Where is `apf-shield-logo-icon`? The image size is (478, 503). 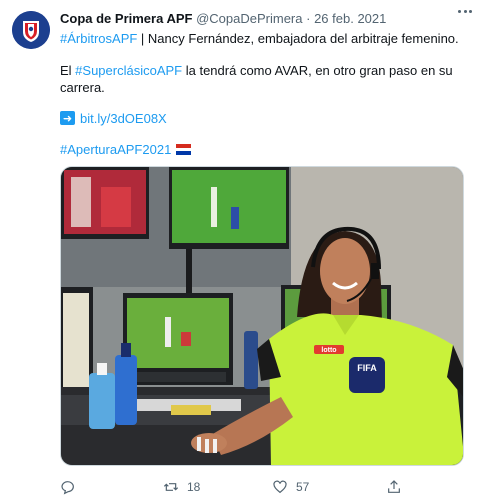
apf-shield-logo-icon is located at coordinates (31, 30).